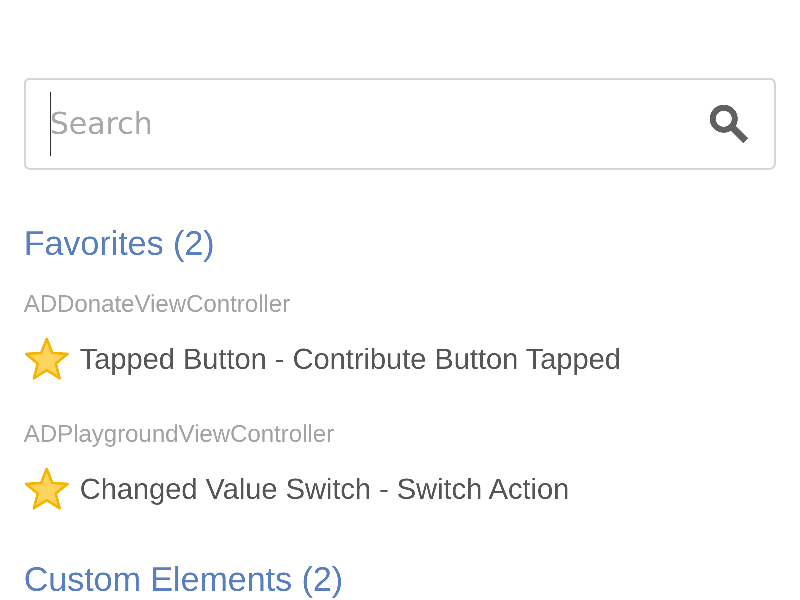 The image size is (800, 600). What do you see at coordinates (729, 124) in the screenshot?
I see `search-icon` at bounding box center [729, 124].